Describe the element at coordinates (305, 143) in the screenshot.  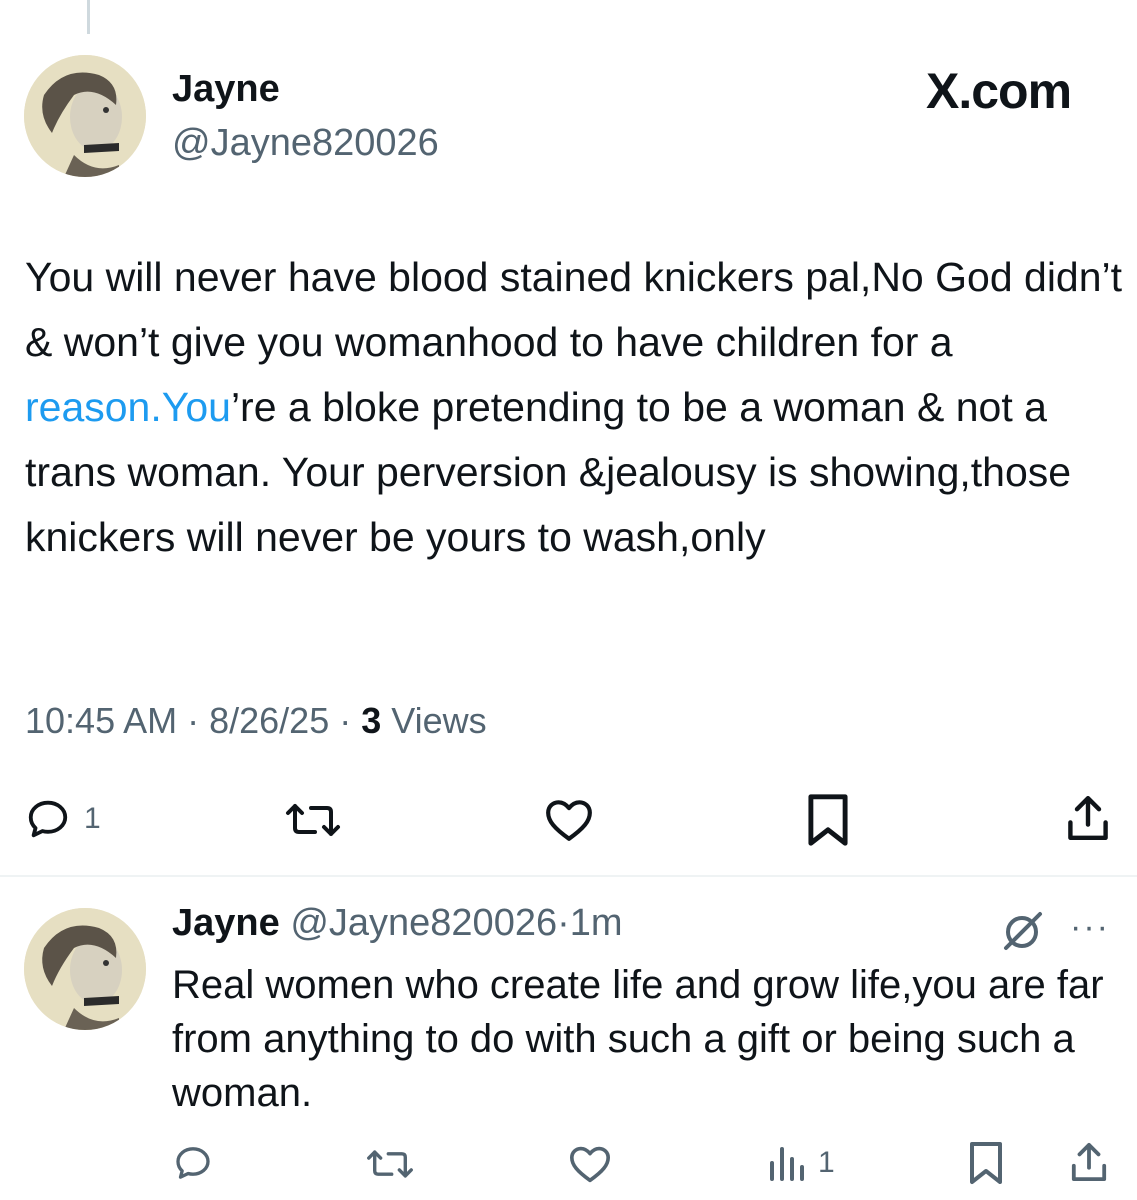
I see `author-handle: @Jayne820026` at that location.